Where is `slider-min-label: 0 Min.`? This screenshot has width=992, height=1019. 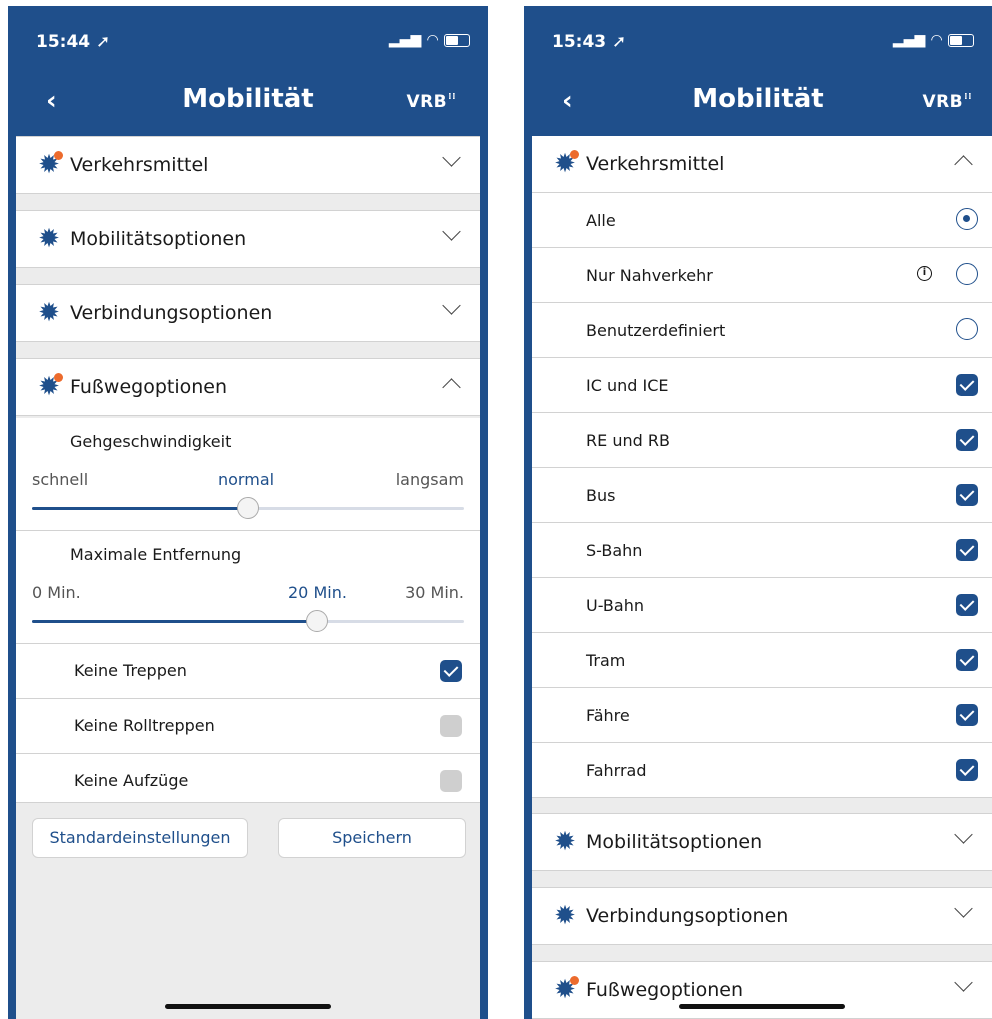
slider-min-label: 0 Min. is located at coordinates (56, 592).